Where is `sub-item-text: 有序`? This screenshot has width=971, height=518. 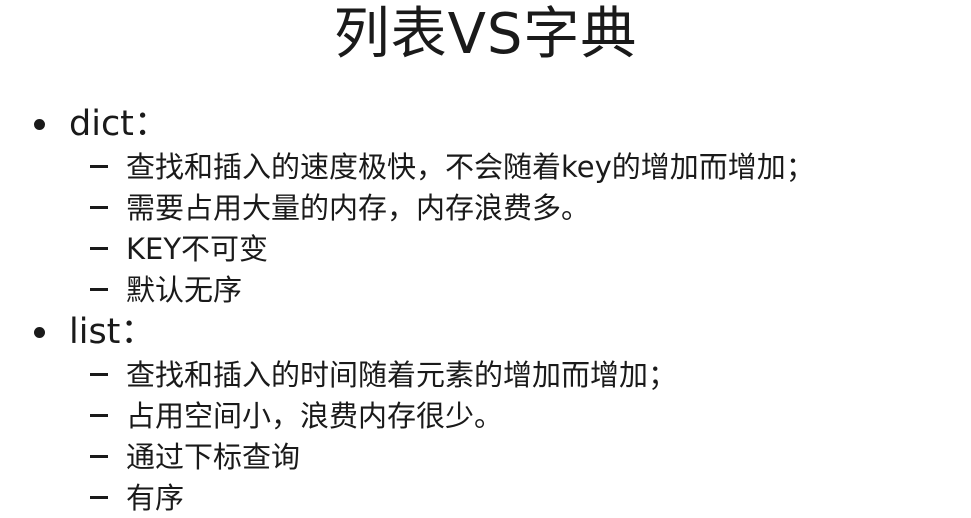
sub-item-text: 有序 is located at coordinates (155, 497).